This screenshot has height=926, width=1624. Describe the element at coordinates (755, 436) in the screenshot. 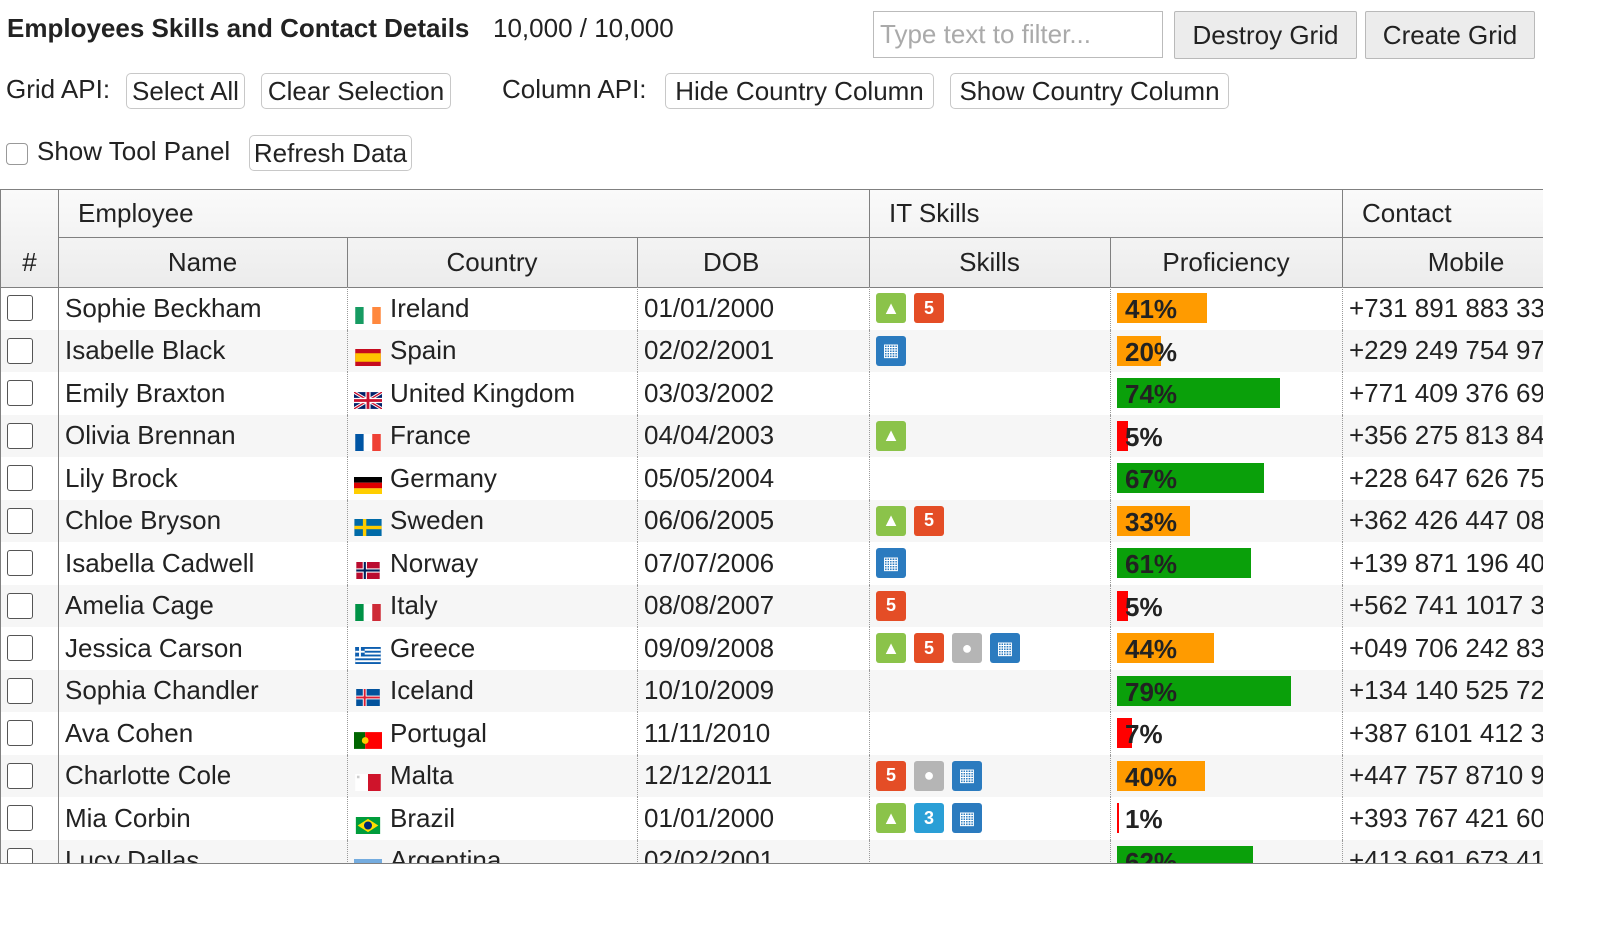

I see `dob-cell: 04/04/2003` at that location.